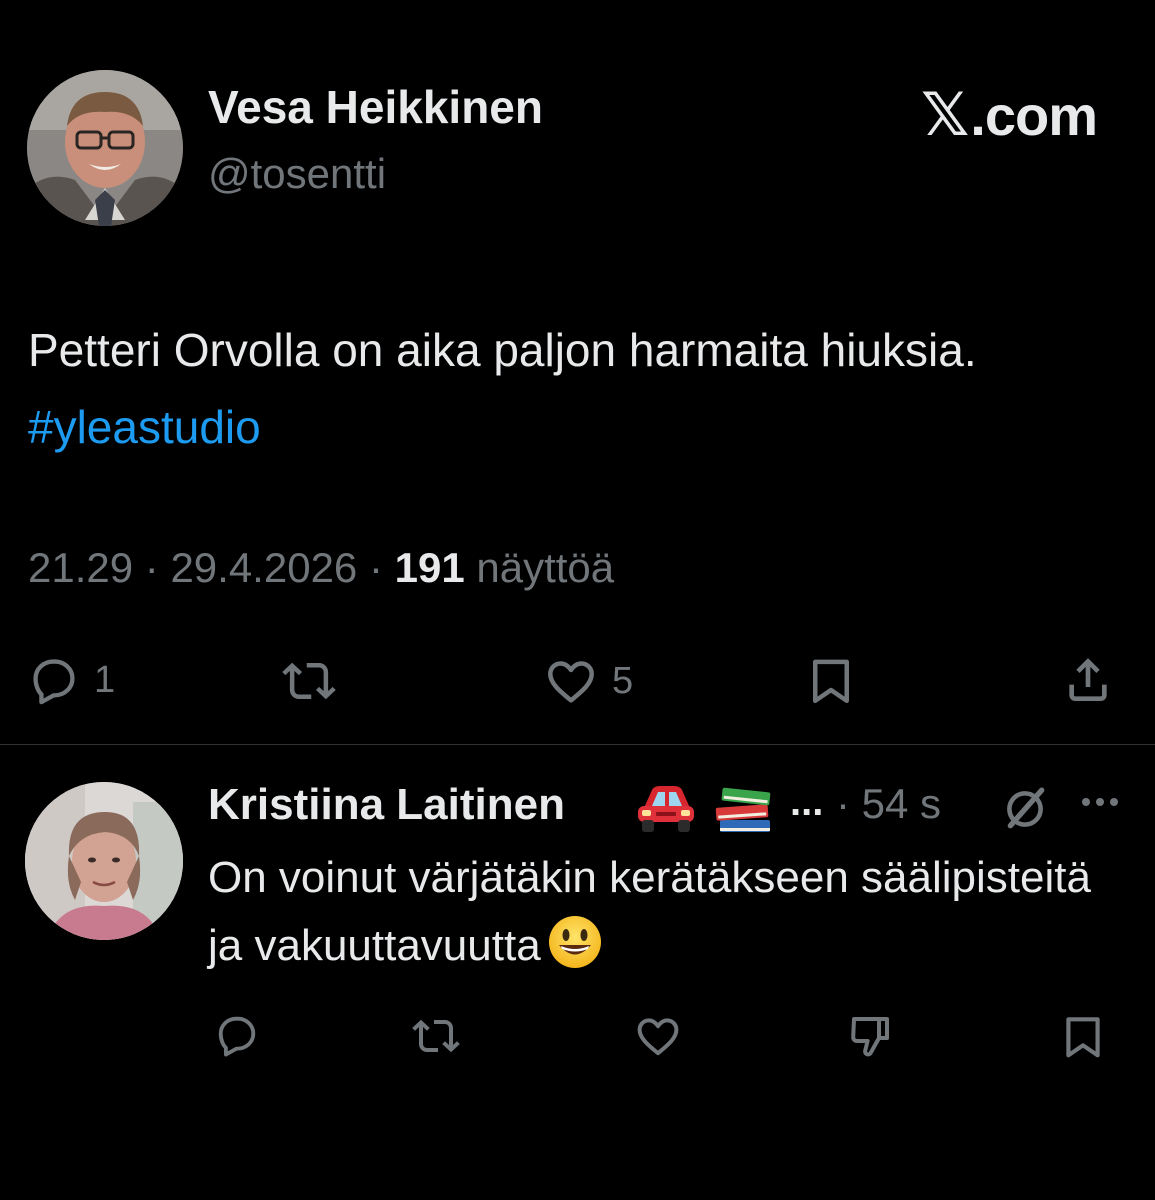  I want to click on tweet-action-bar: 1 5, so click(577, 681).